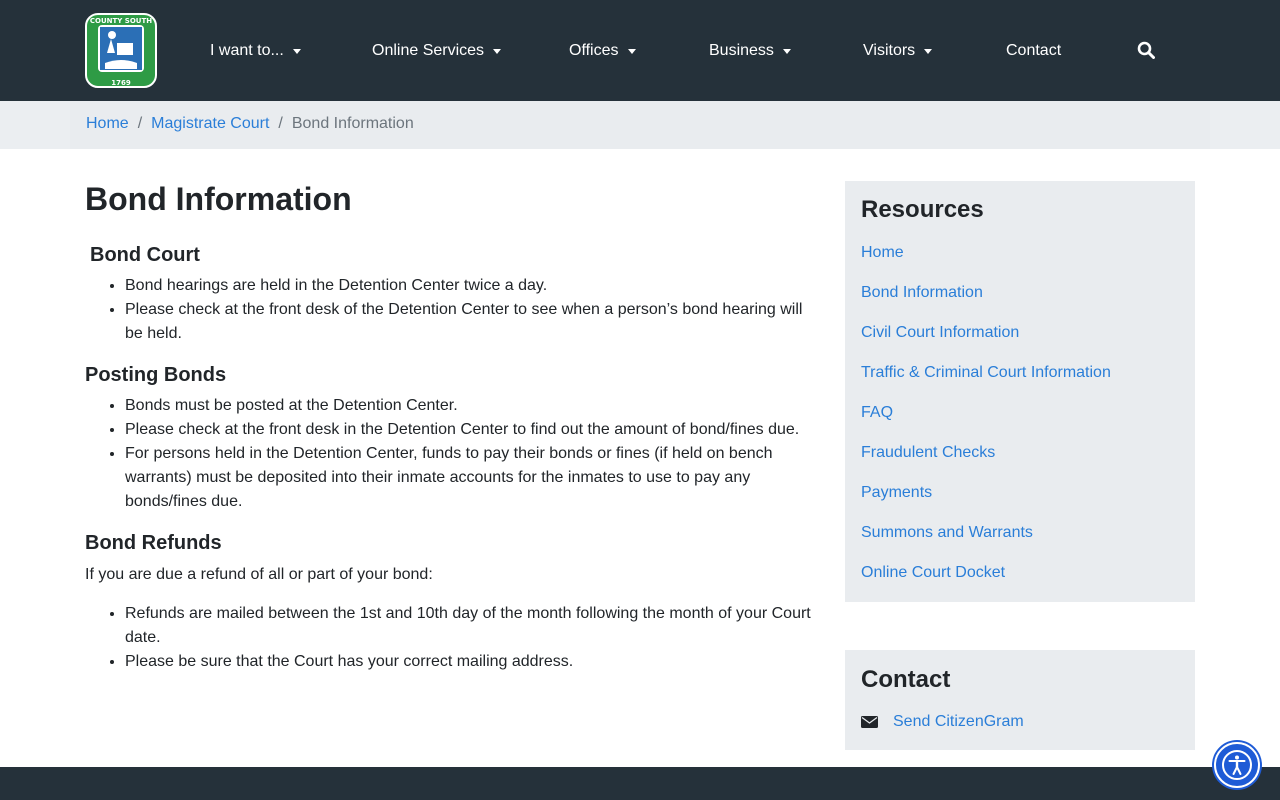 The image size is (1280, 800). Describe the element at coordinates (933, 573) in the screenshot. I see `sidebar-link-online-docket: Online Court Docket` at that location.